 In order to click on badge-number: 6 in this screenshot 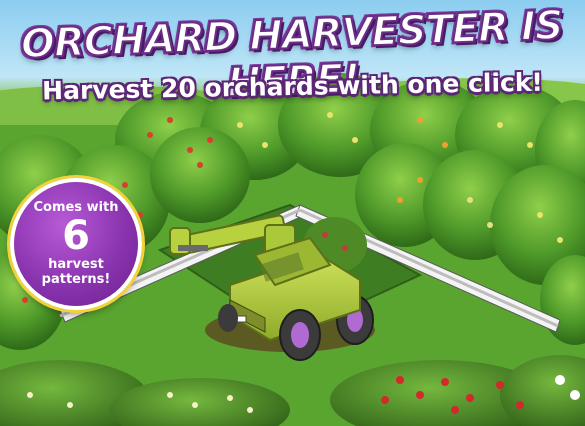, I will do `click(76, 236)`.